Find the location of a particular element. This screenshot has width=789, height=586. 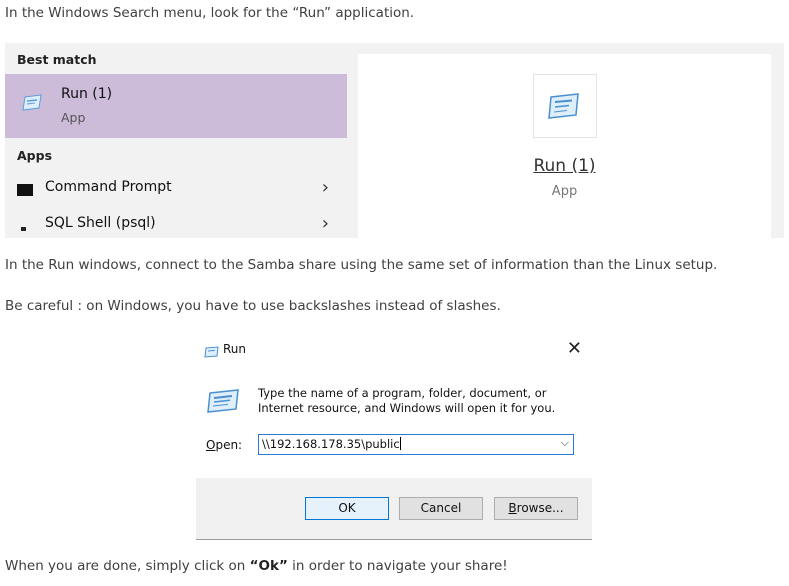

preview-subtitle: App is located at coordinates (564, 191).